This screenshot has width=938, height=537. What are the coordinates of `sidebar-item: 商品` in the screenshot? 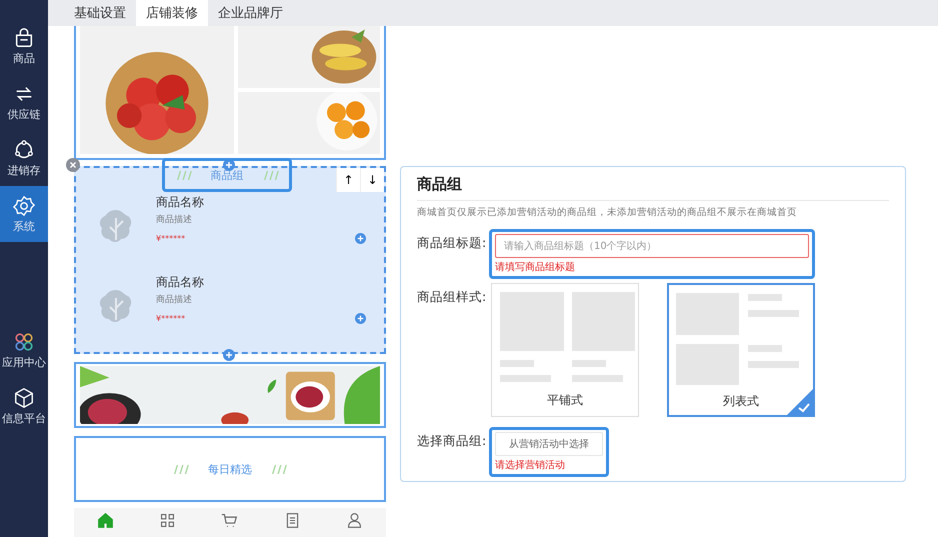 It's located at (24, 46).